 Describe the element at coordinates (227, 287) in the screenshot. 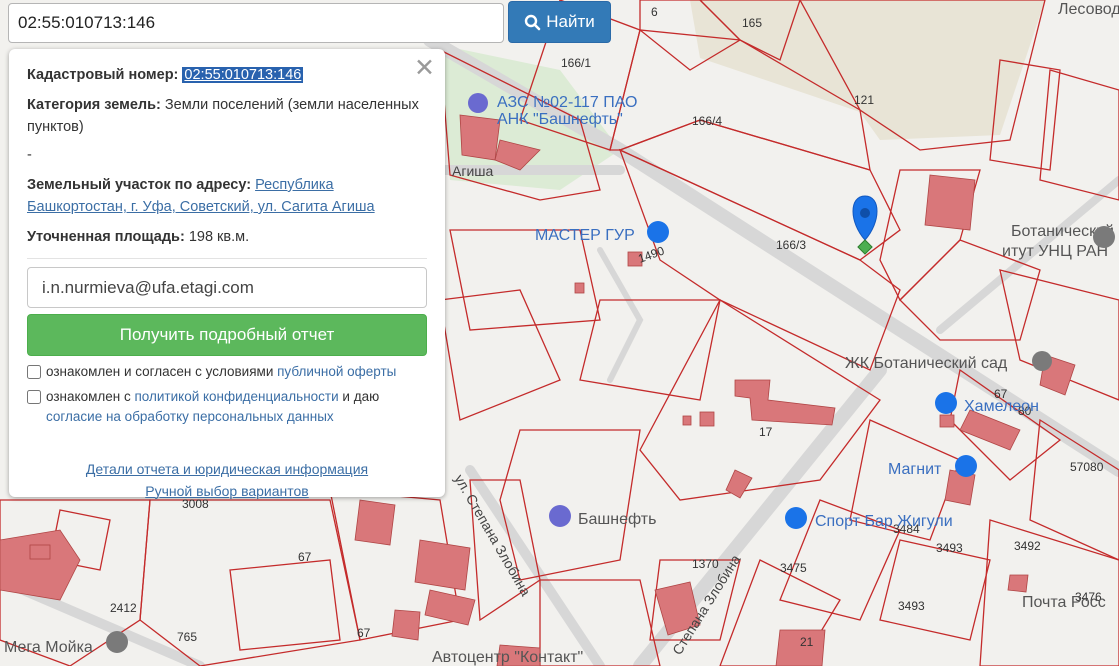

I see `email-field` at that location.